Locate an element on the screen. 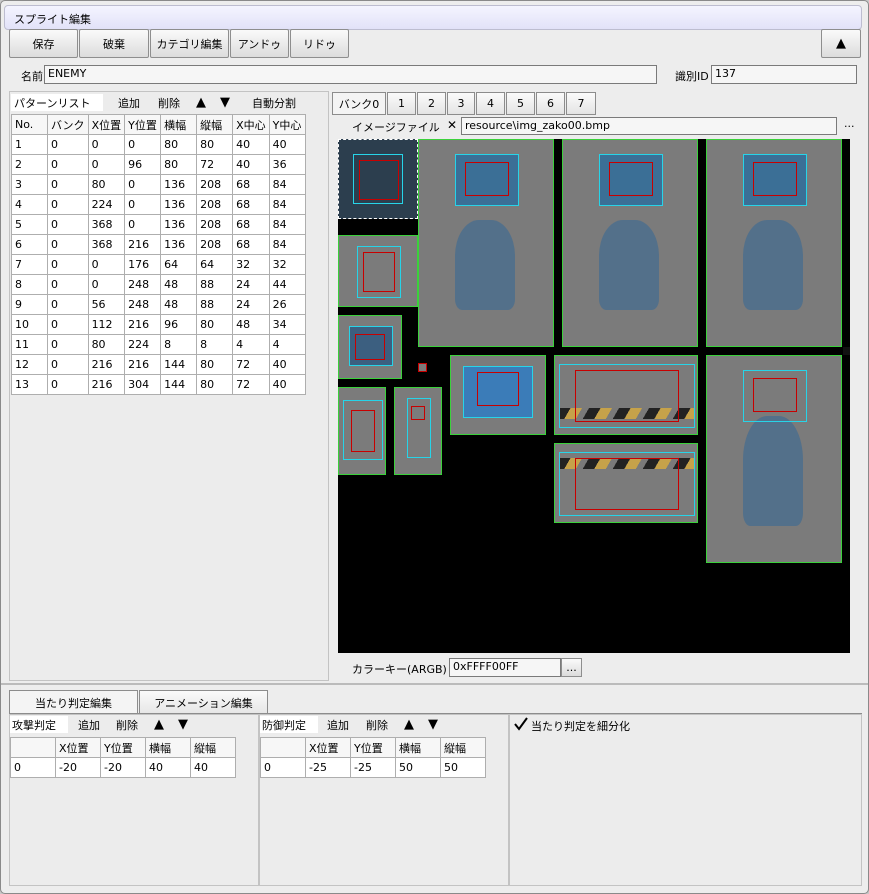 The width and height of the screenshot is (869, 894). table-cell: 3 is located at coordinates (29, 184).